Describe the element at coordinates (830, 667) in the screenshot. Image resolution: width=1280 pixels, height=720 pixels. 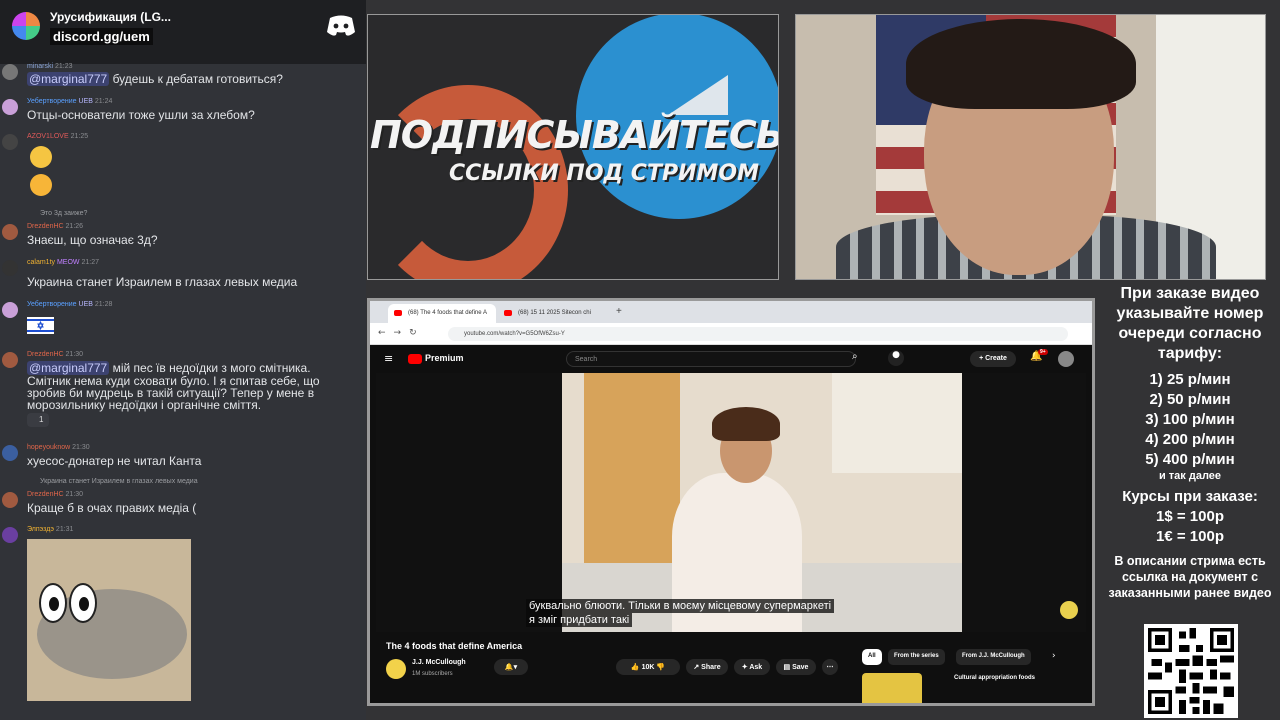
I see `more-button: ⋯` at that location.